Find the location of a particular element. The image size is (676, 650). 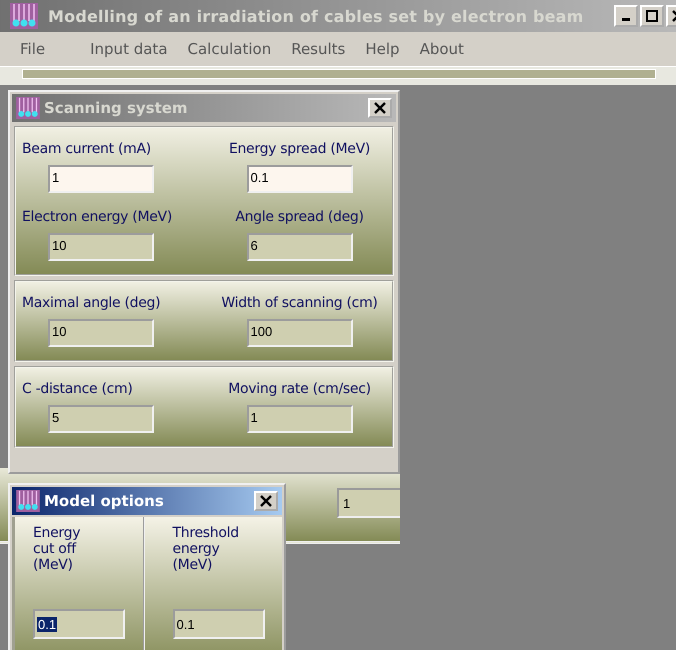

field-label: Maximal angle (deg) is located at coordinates (91, 303).